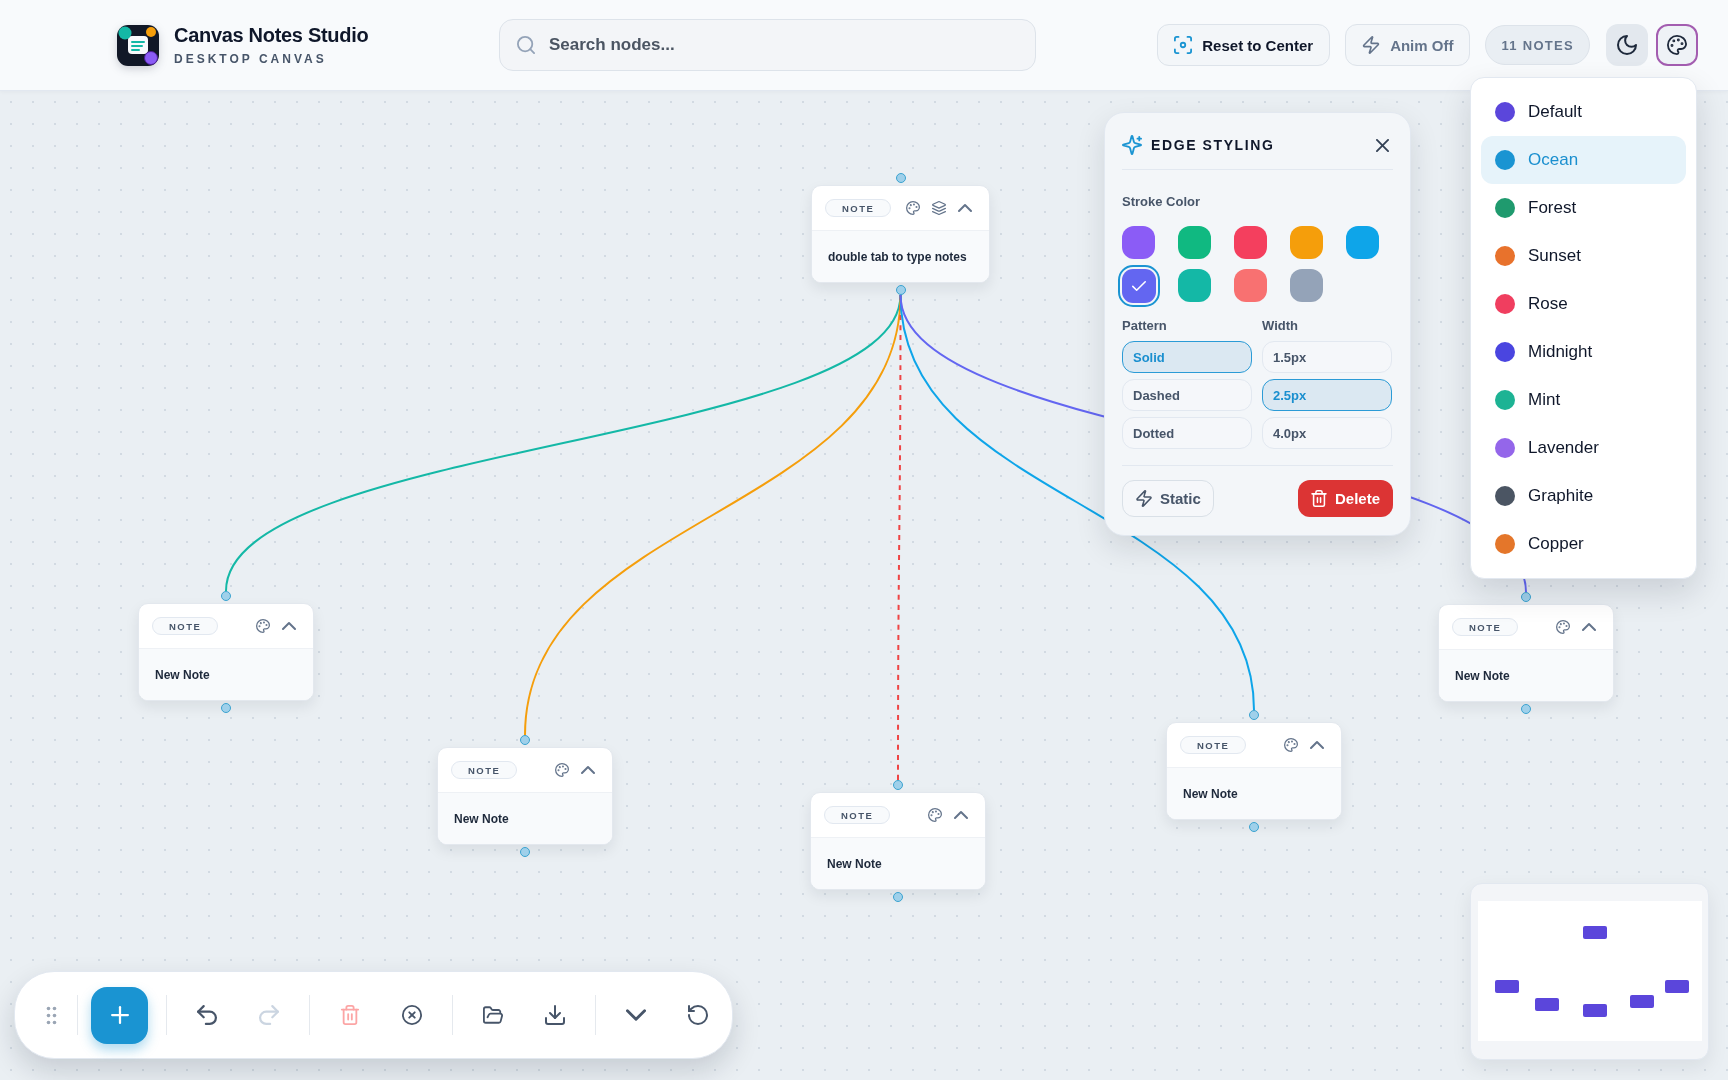 This screenshot has width=1728, height=1080. What do you see at coordinates (1583, 400) in the screenshot?
I see `theme-menu-item: Mint` at bounding box center [1583, 400].